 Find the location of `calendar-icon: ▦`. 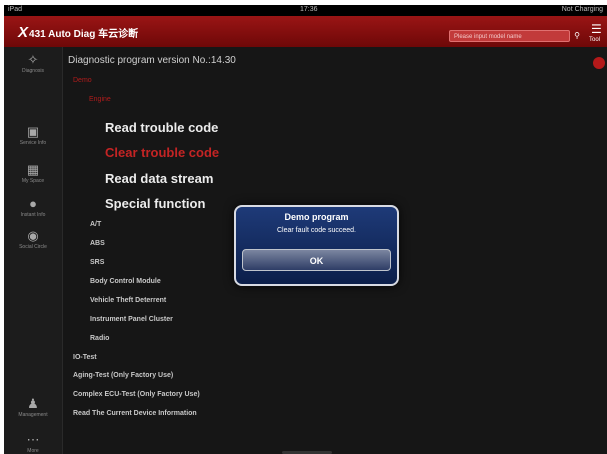

calendar-icon: ▦ is located at coordinates (33, 169).